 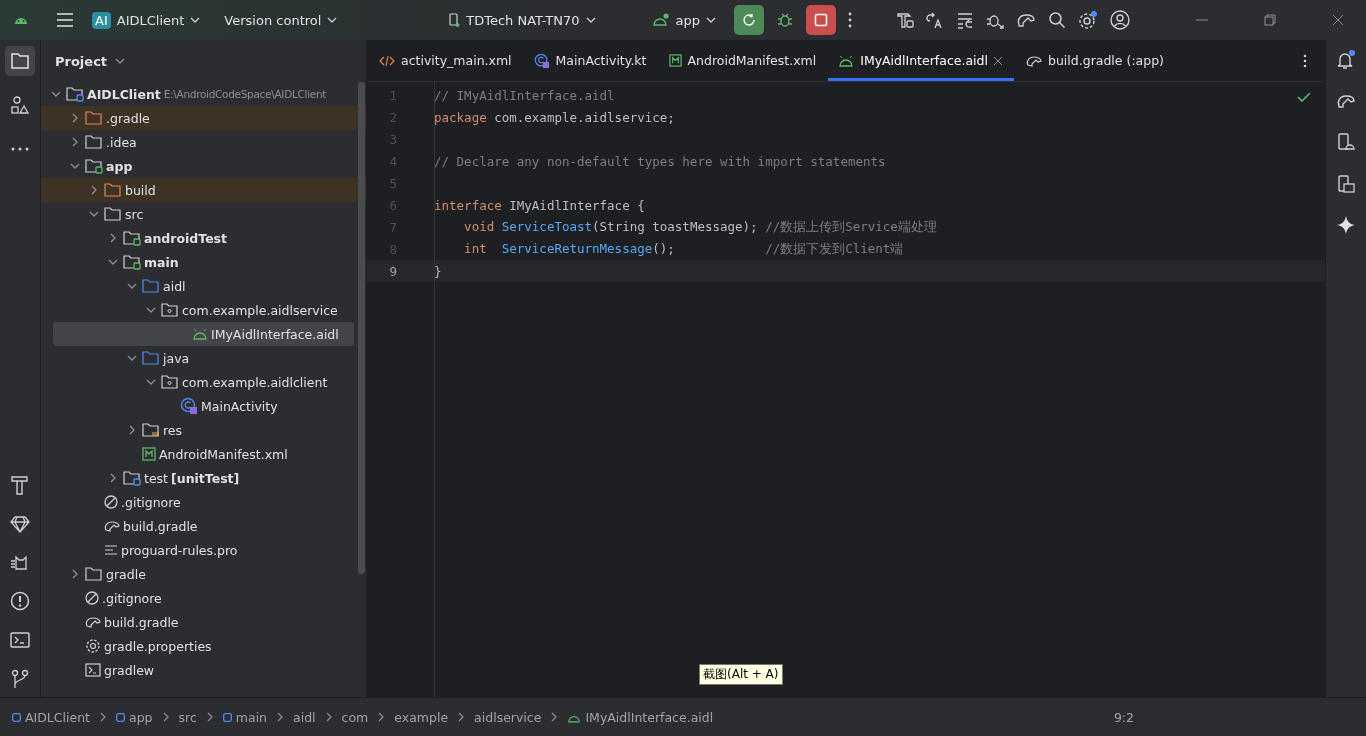 I want to click on sparkle-icon, so click(x=1346, y=225).